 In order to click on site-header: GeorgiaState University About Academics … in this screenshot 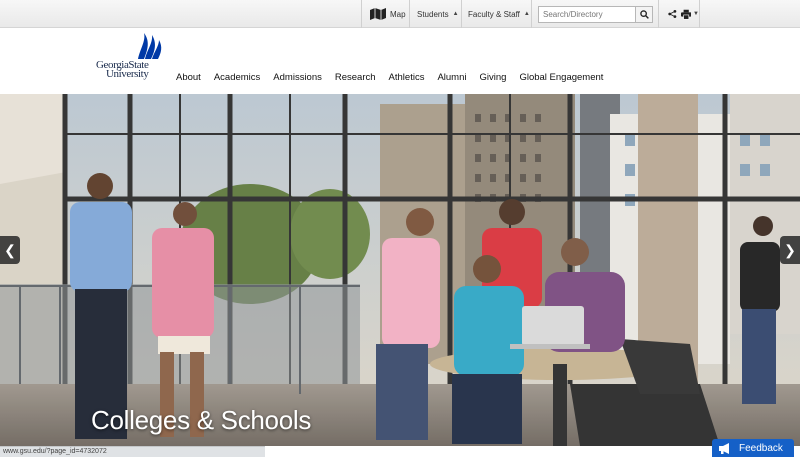, I will do `click(400, 61)`.